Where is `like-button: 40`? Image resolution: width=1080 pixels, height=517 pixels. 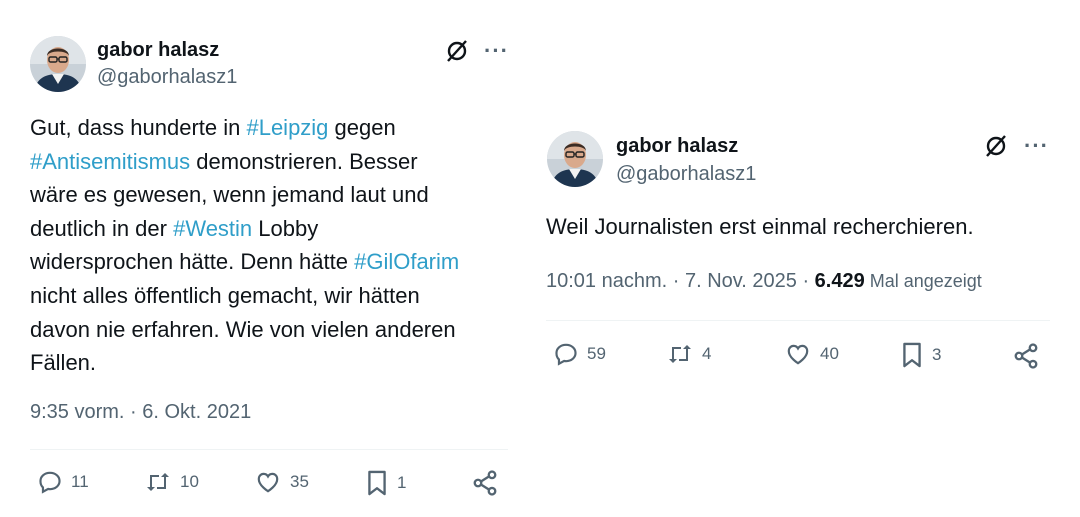 like-button: 40 is located at coordinates (811, 354).